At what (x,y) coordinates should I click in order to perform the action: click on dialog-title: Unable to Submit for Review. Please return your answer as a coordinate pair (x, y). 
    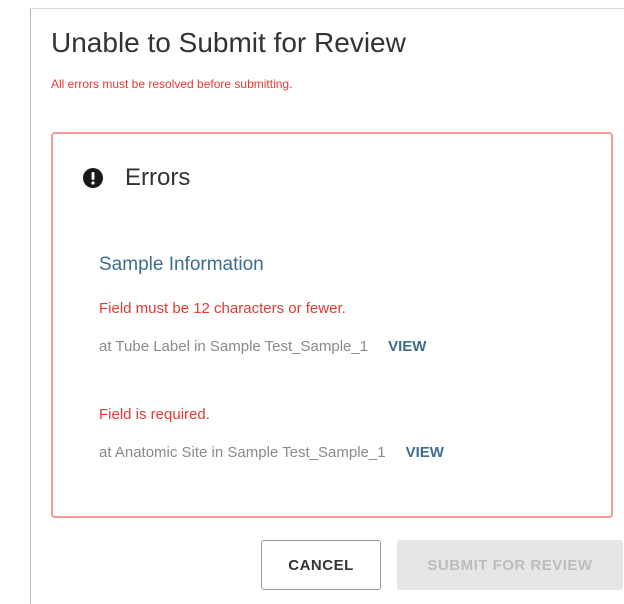
    Looking at the image, I should click on (228, 42).